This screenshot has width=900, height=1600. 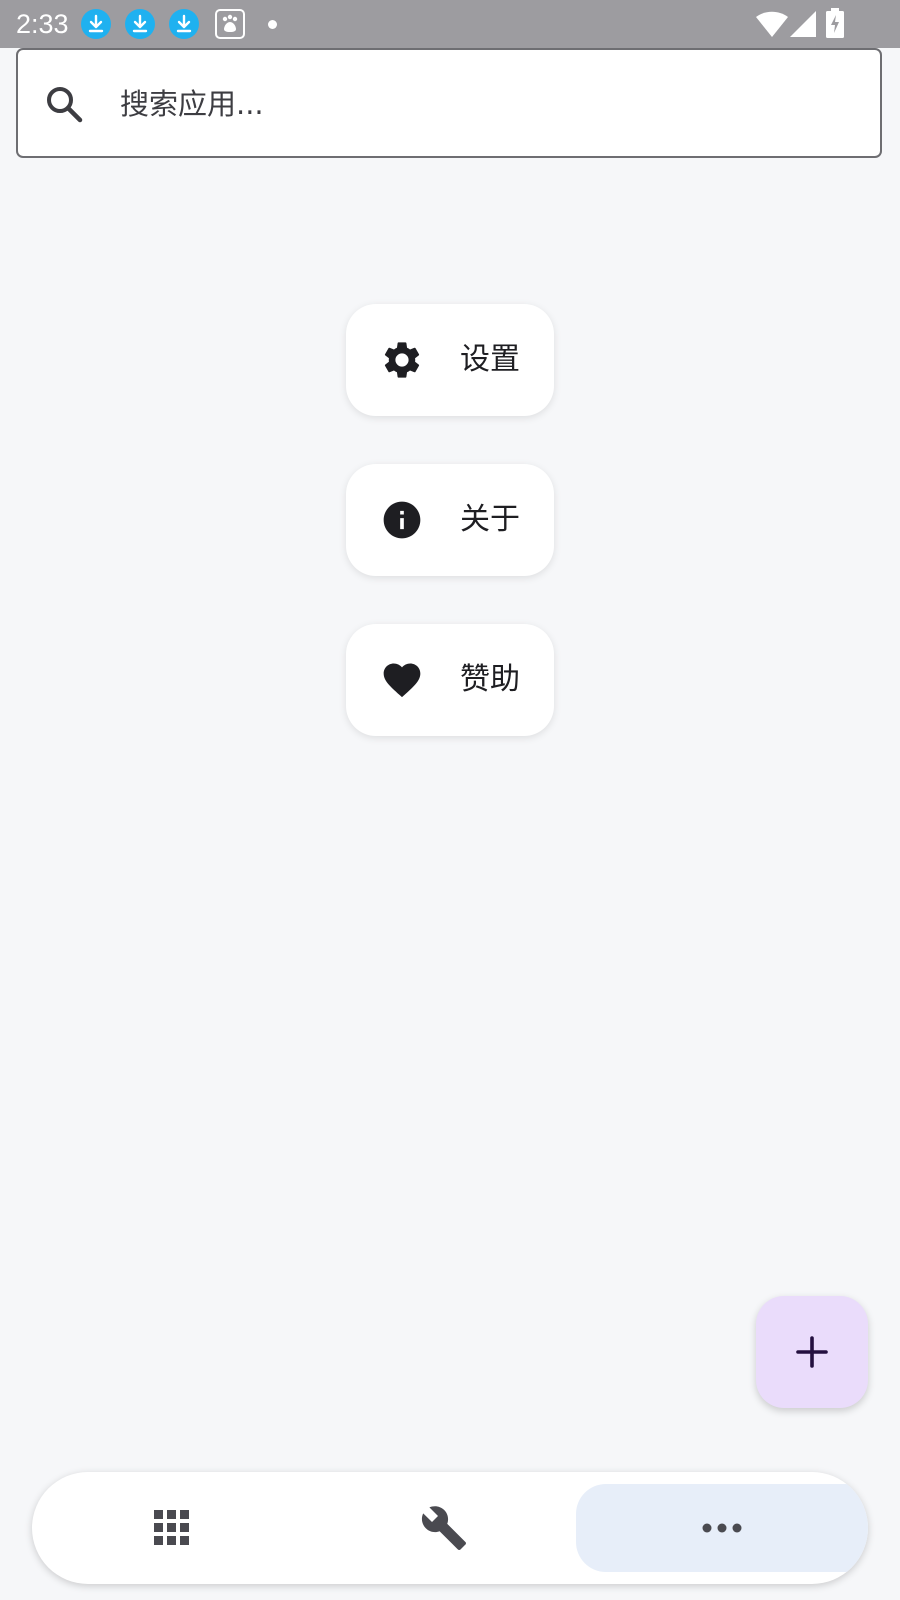 I want to click on signal-icon, so click(x=803, y=24).